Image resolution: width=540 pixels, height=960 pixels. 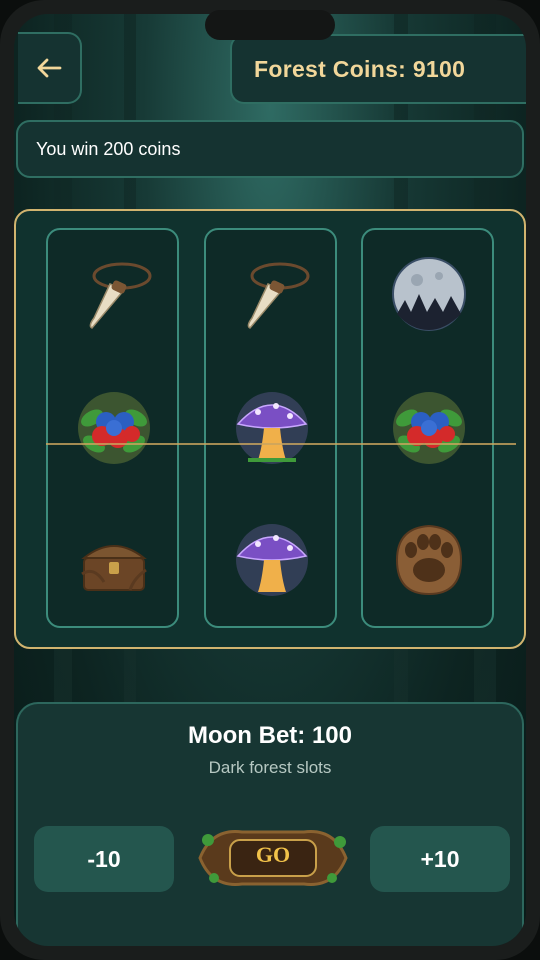 What do you see at coordinates (273, 854) in the screenshot?
I see `go-label: GO` at bounding box center [273, 854].